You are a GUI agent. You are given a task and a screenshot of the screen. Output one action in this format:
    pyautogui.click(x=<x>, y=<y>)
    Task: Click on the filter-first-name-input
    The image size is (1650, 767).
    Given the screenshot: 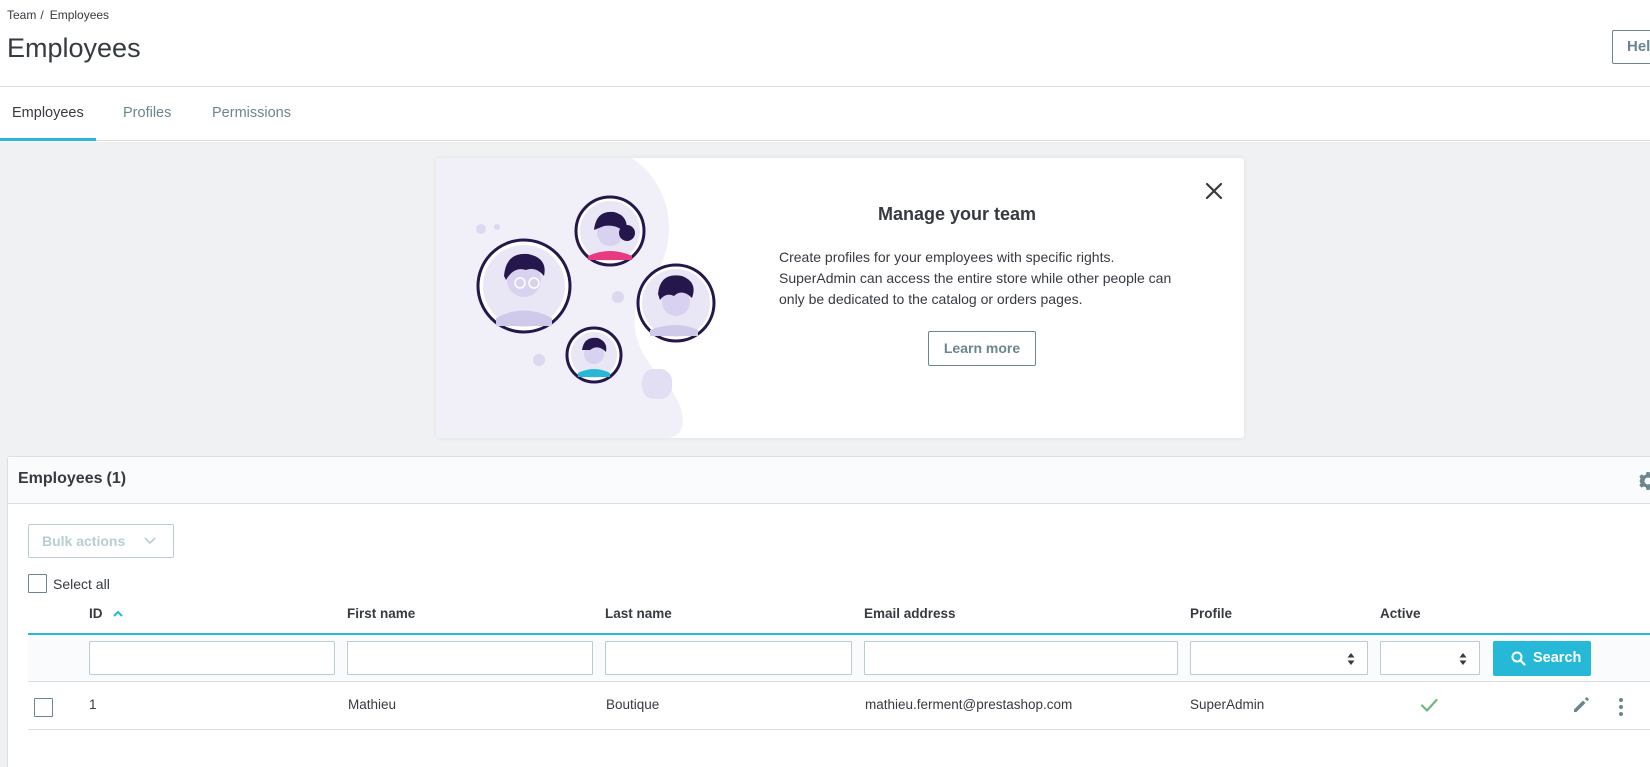 What is the action you would take?
    pyautogui.click(x=470, y=658)
    